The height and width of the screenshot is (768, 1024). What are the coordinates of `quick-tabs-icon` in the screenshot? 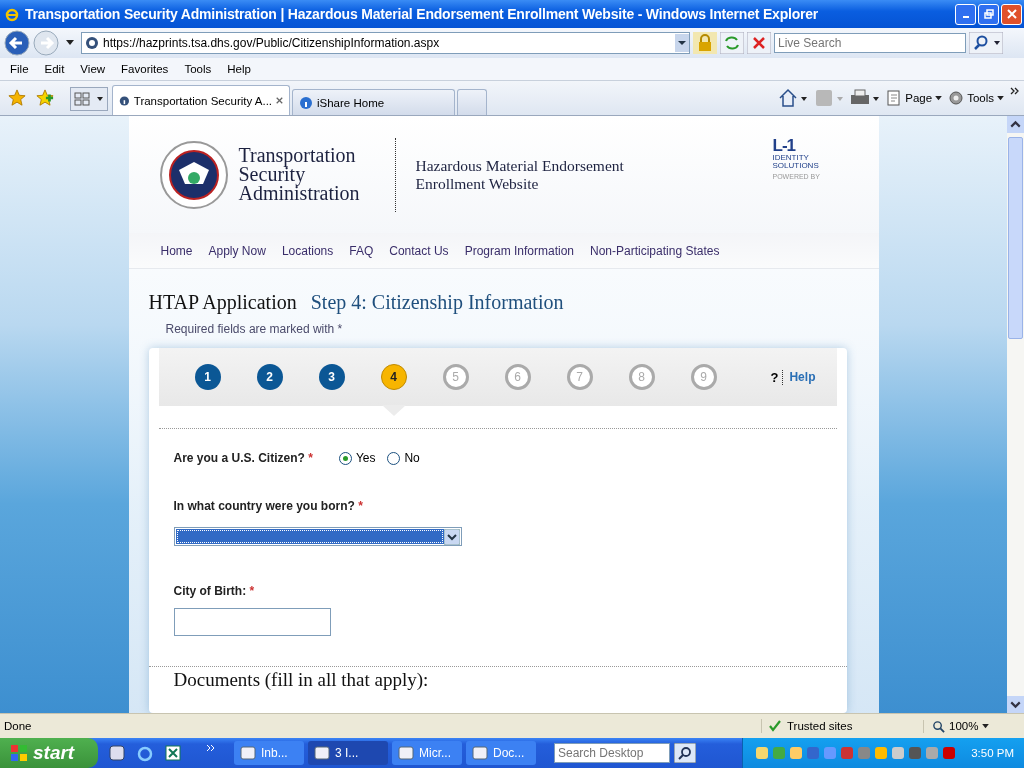 It's located at (89, 99).